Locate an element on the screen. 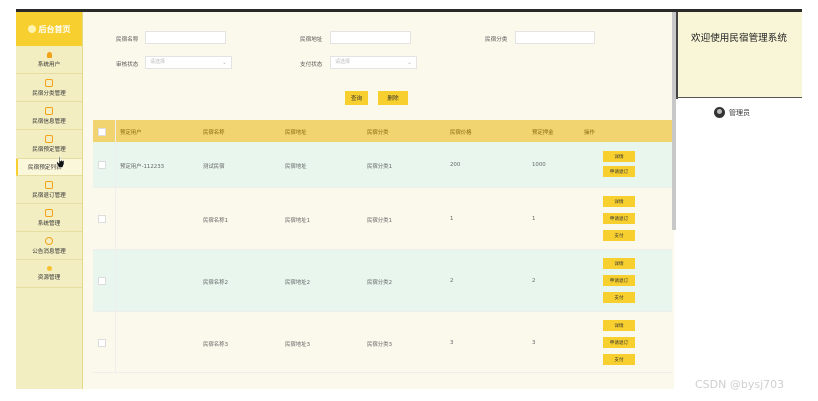 The image size is (818, 401). user-menu: 管理员 is located at coordinates (732, 112).